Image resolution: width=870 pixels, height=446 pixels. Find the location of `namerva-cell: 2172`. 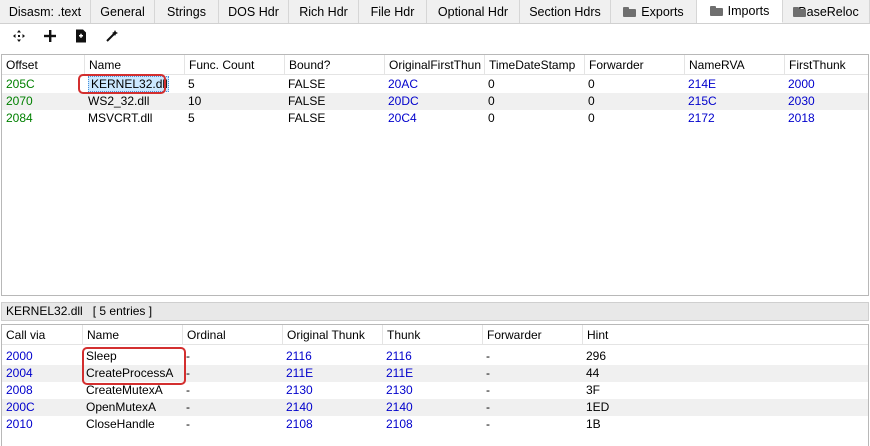

namerva-cell: 2172 is located at coordinates (701, 118).